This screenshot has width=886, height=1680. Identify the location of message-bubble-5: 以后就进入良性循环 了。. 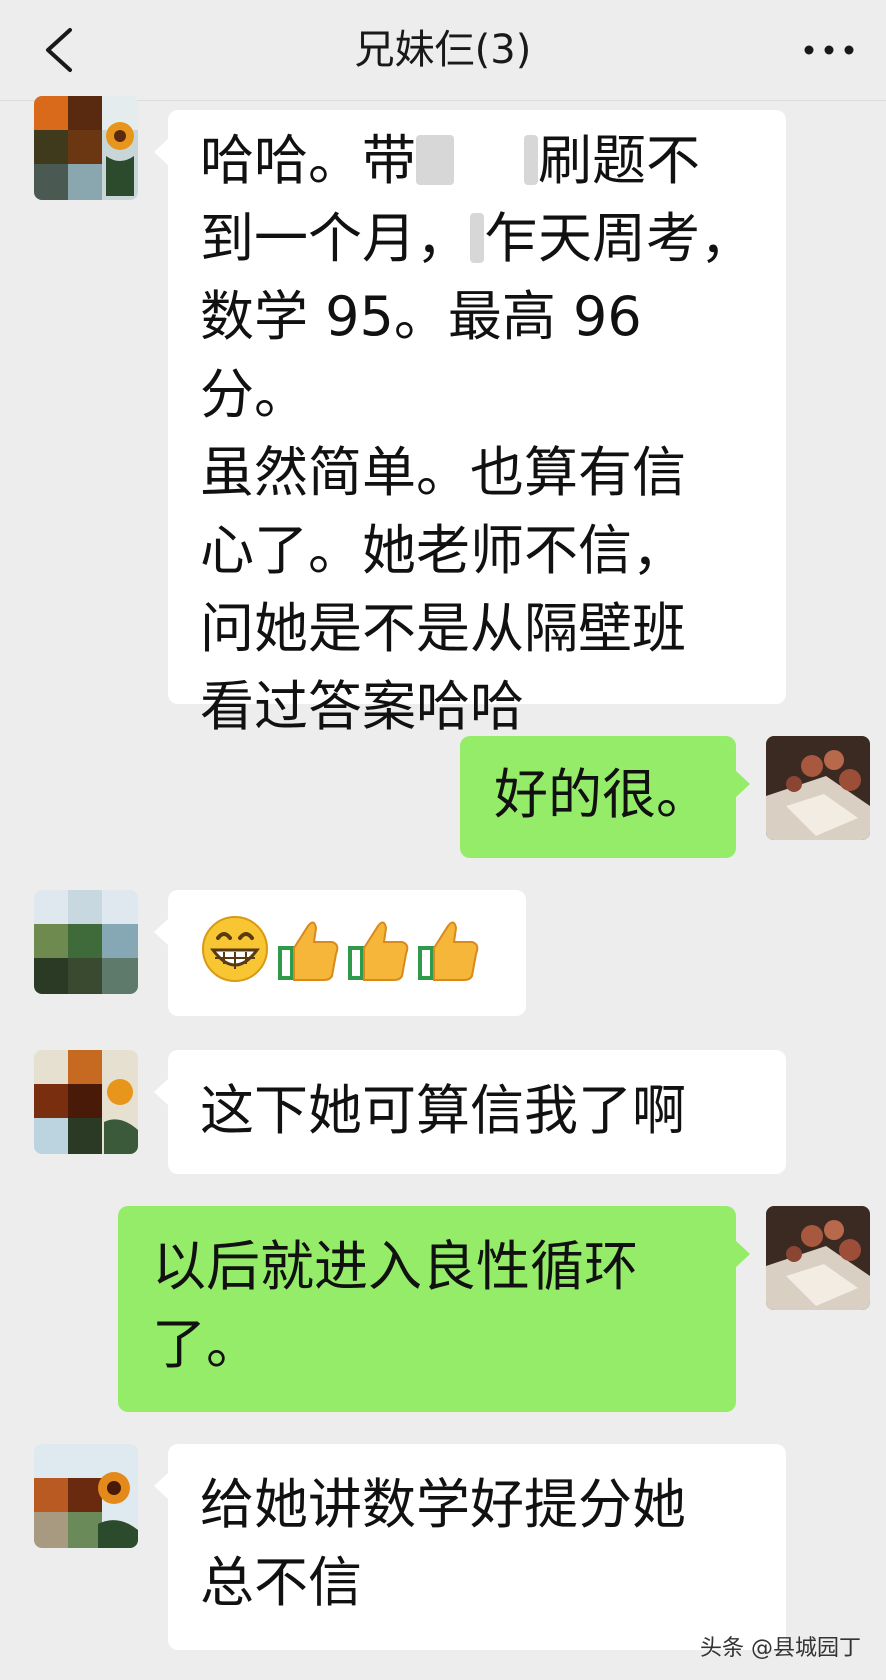
(434, 1309).